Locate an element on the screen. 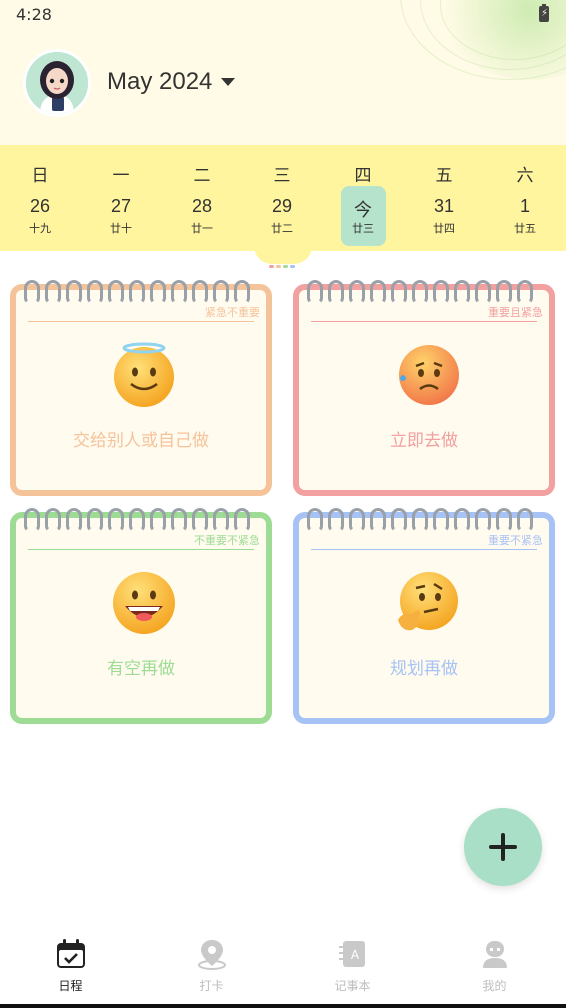 This screenshot has width=566, height=1008. quadrant-card-delegate: 紧急不重要 交给别人或自己做 is located at coordinates (141, 388).